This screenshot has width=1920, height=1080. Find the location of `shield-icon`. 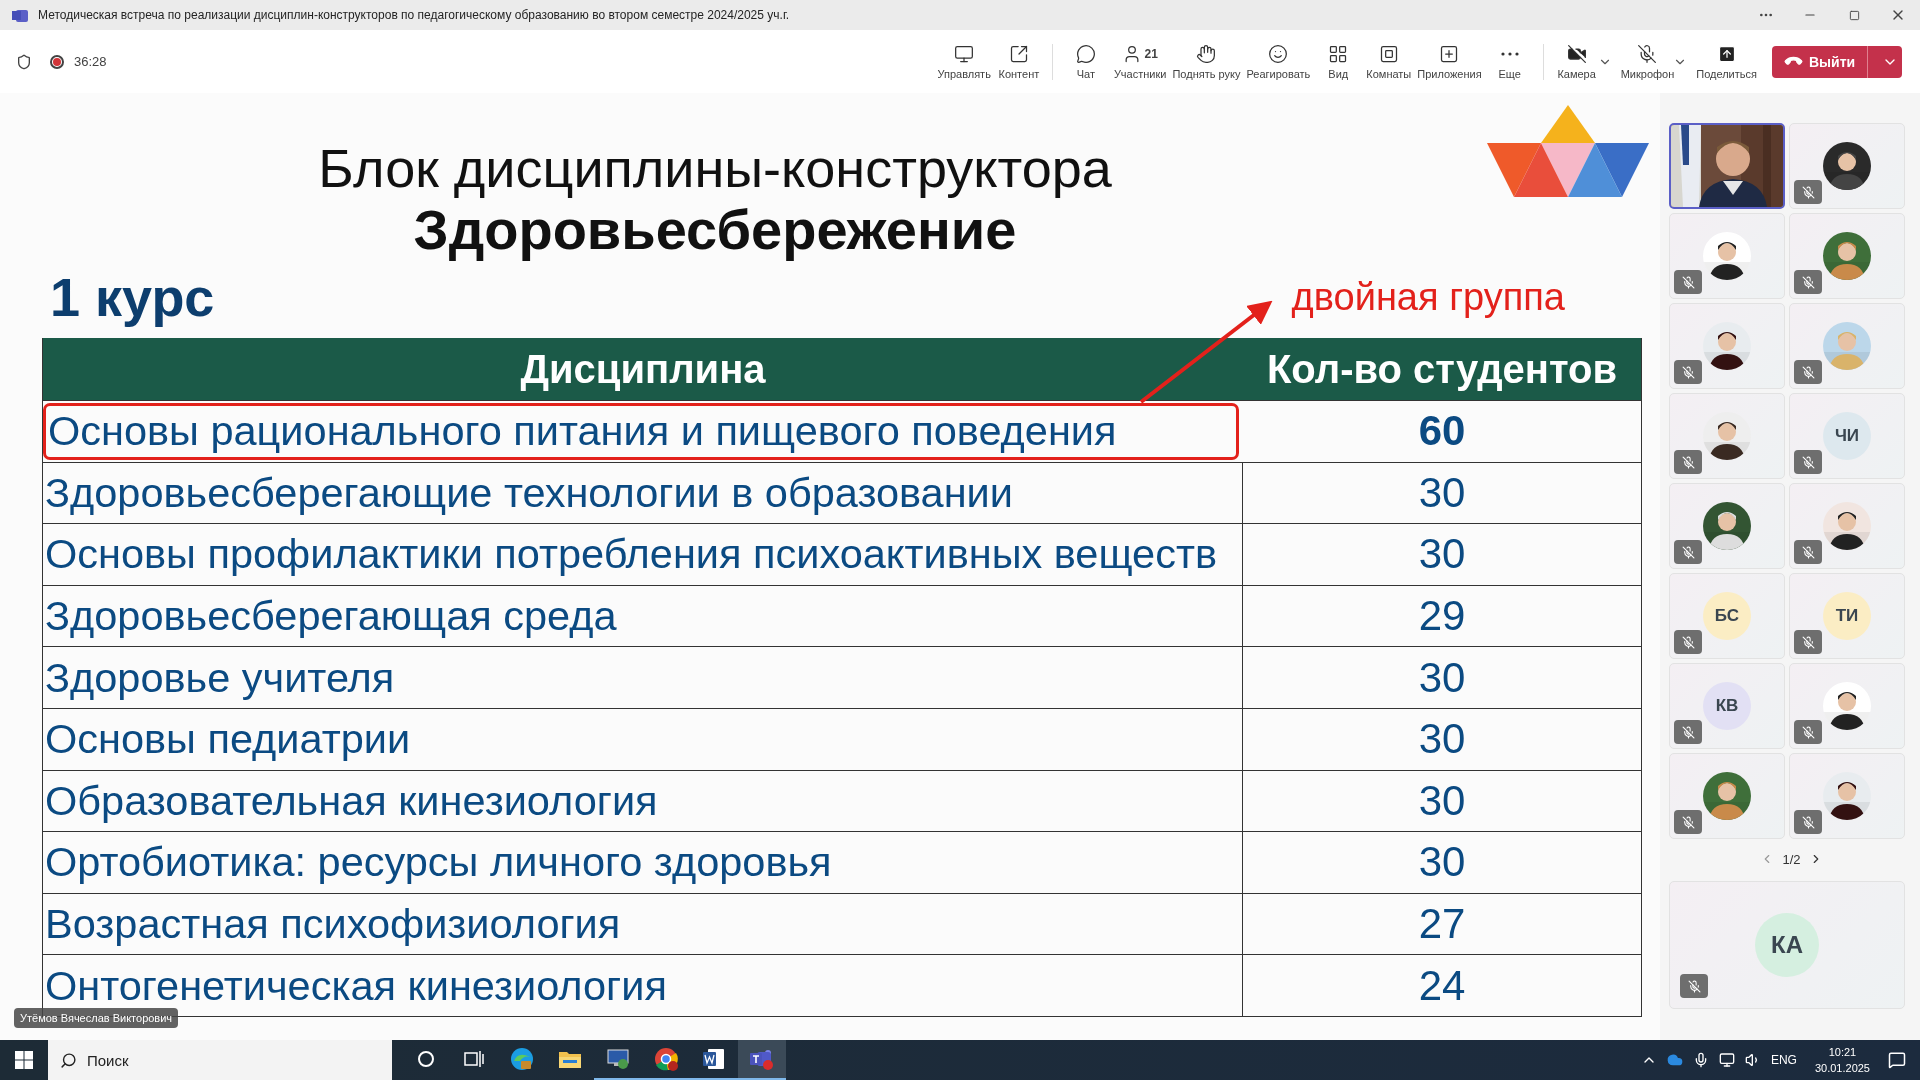

shield-icon is located at coordinates (24, 61).